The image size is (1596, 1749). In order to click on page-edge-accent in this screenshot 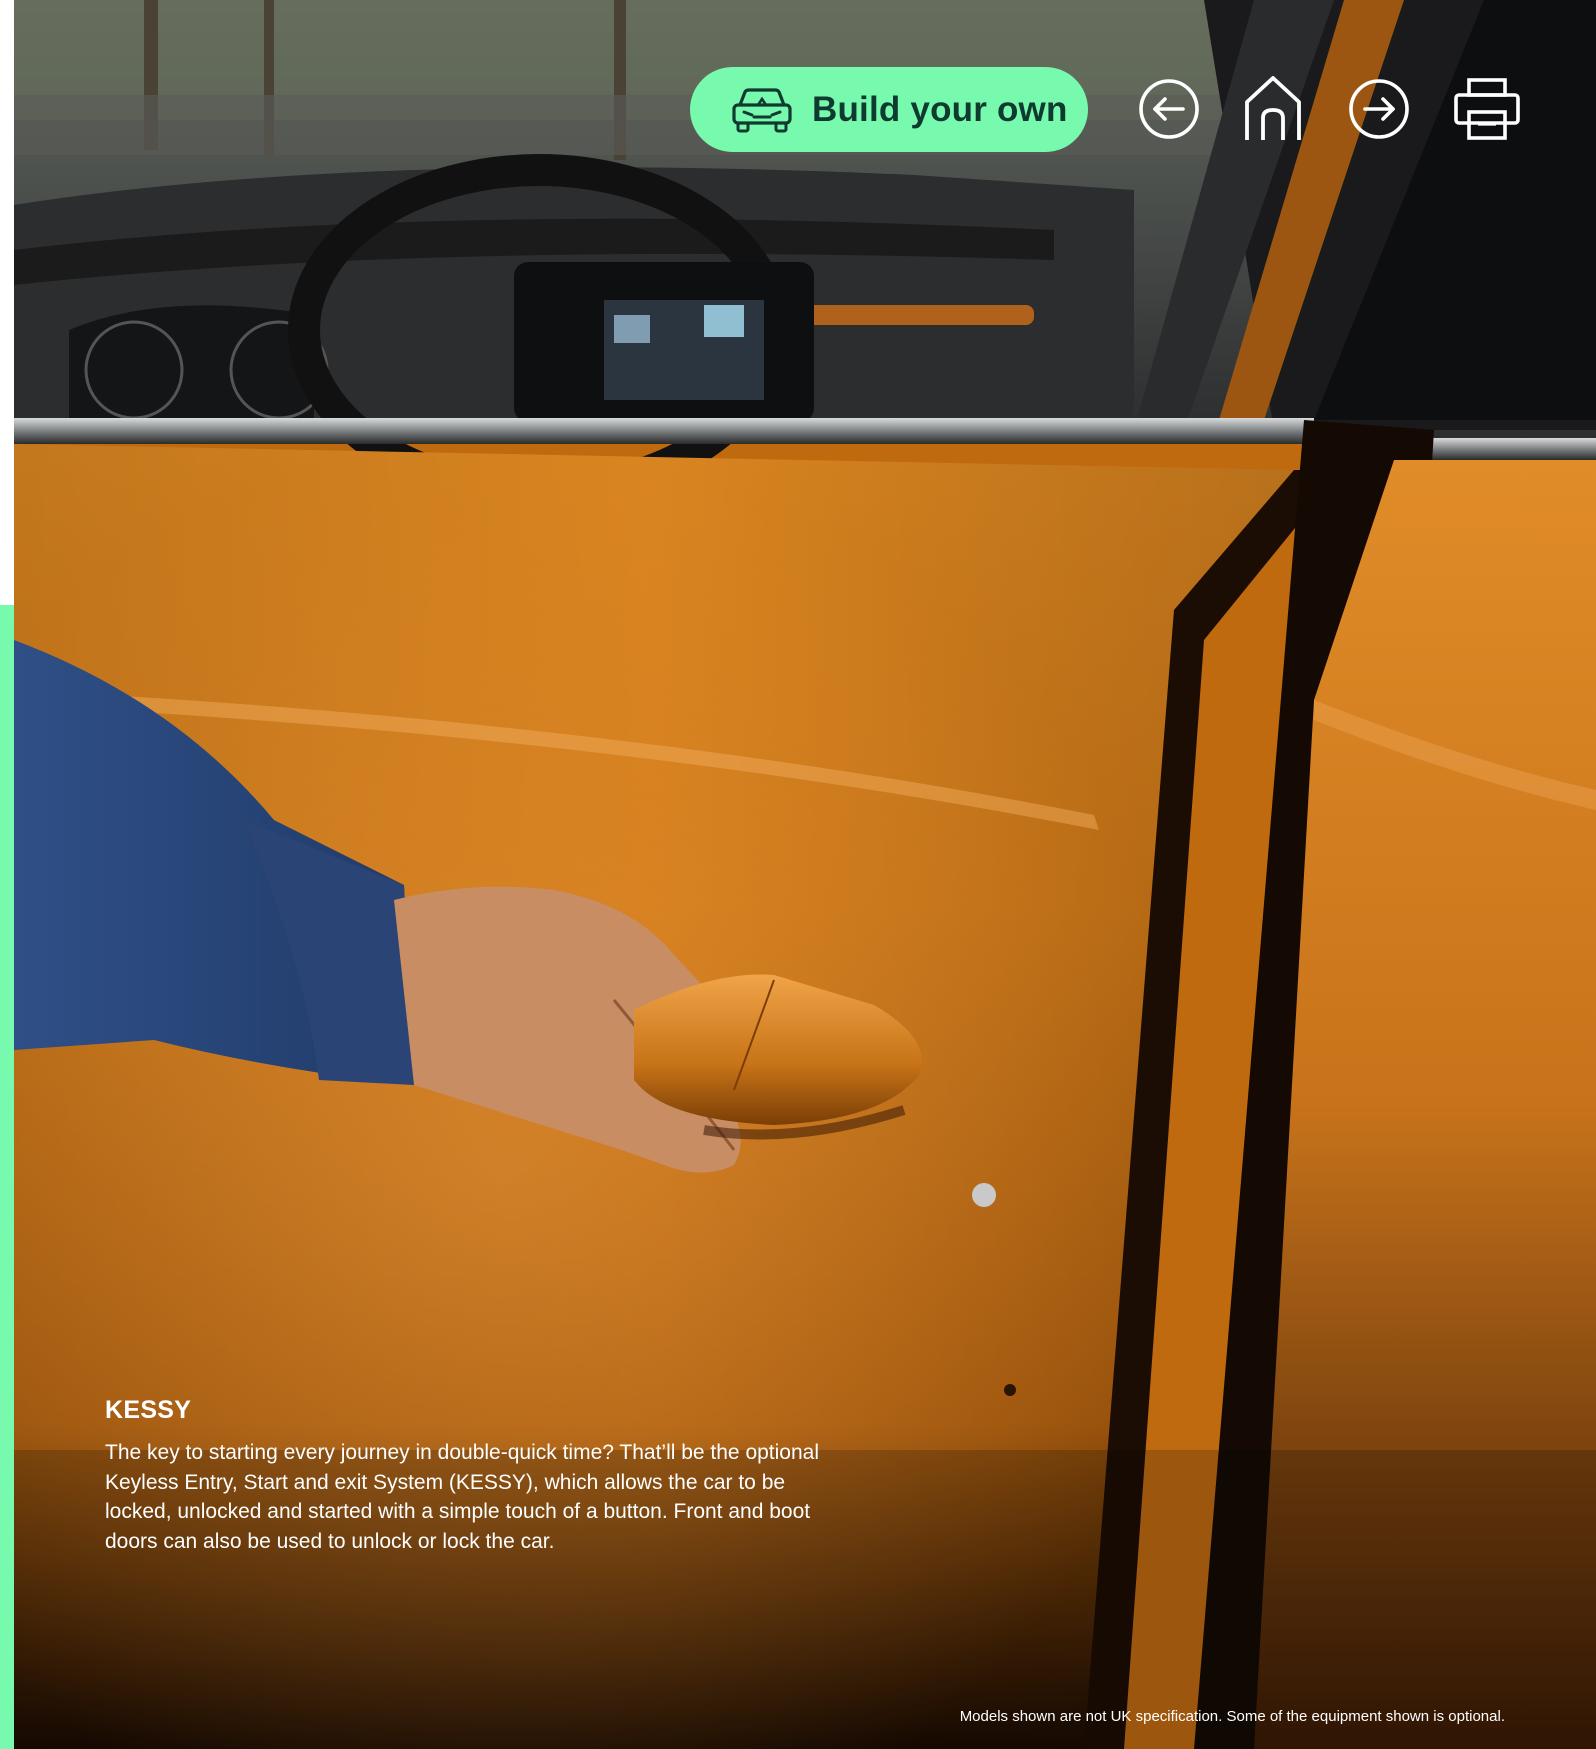, I will do `click(7, 1177)`.